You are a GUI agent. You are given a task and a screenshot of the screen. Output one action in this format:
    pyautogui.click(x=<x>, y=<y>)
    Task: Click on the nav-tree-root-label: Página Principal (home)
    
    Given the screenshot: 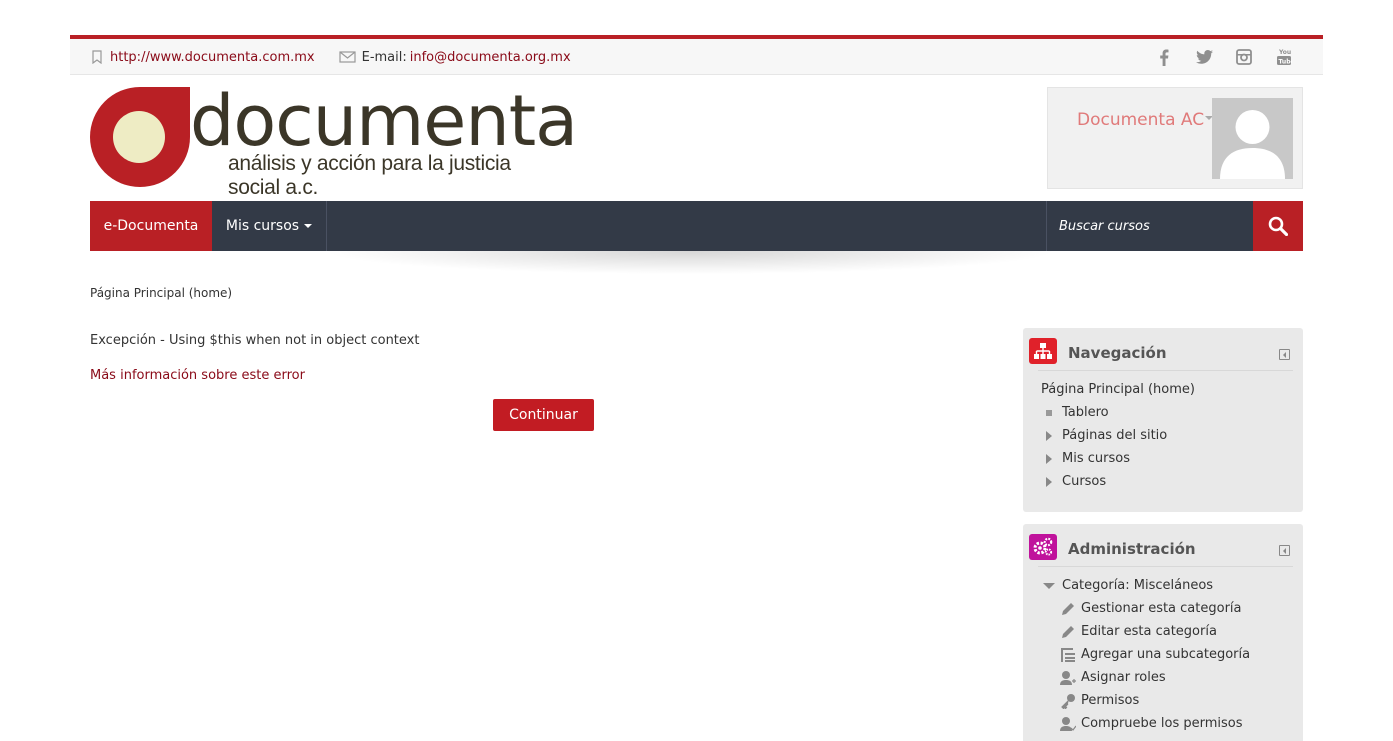 What is the action you would take?
    pyautogui.click(x=1118, y=389)
    